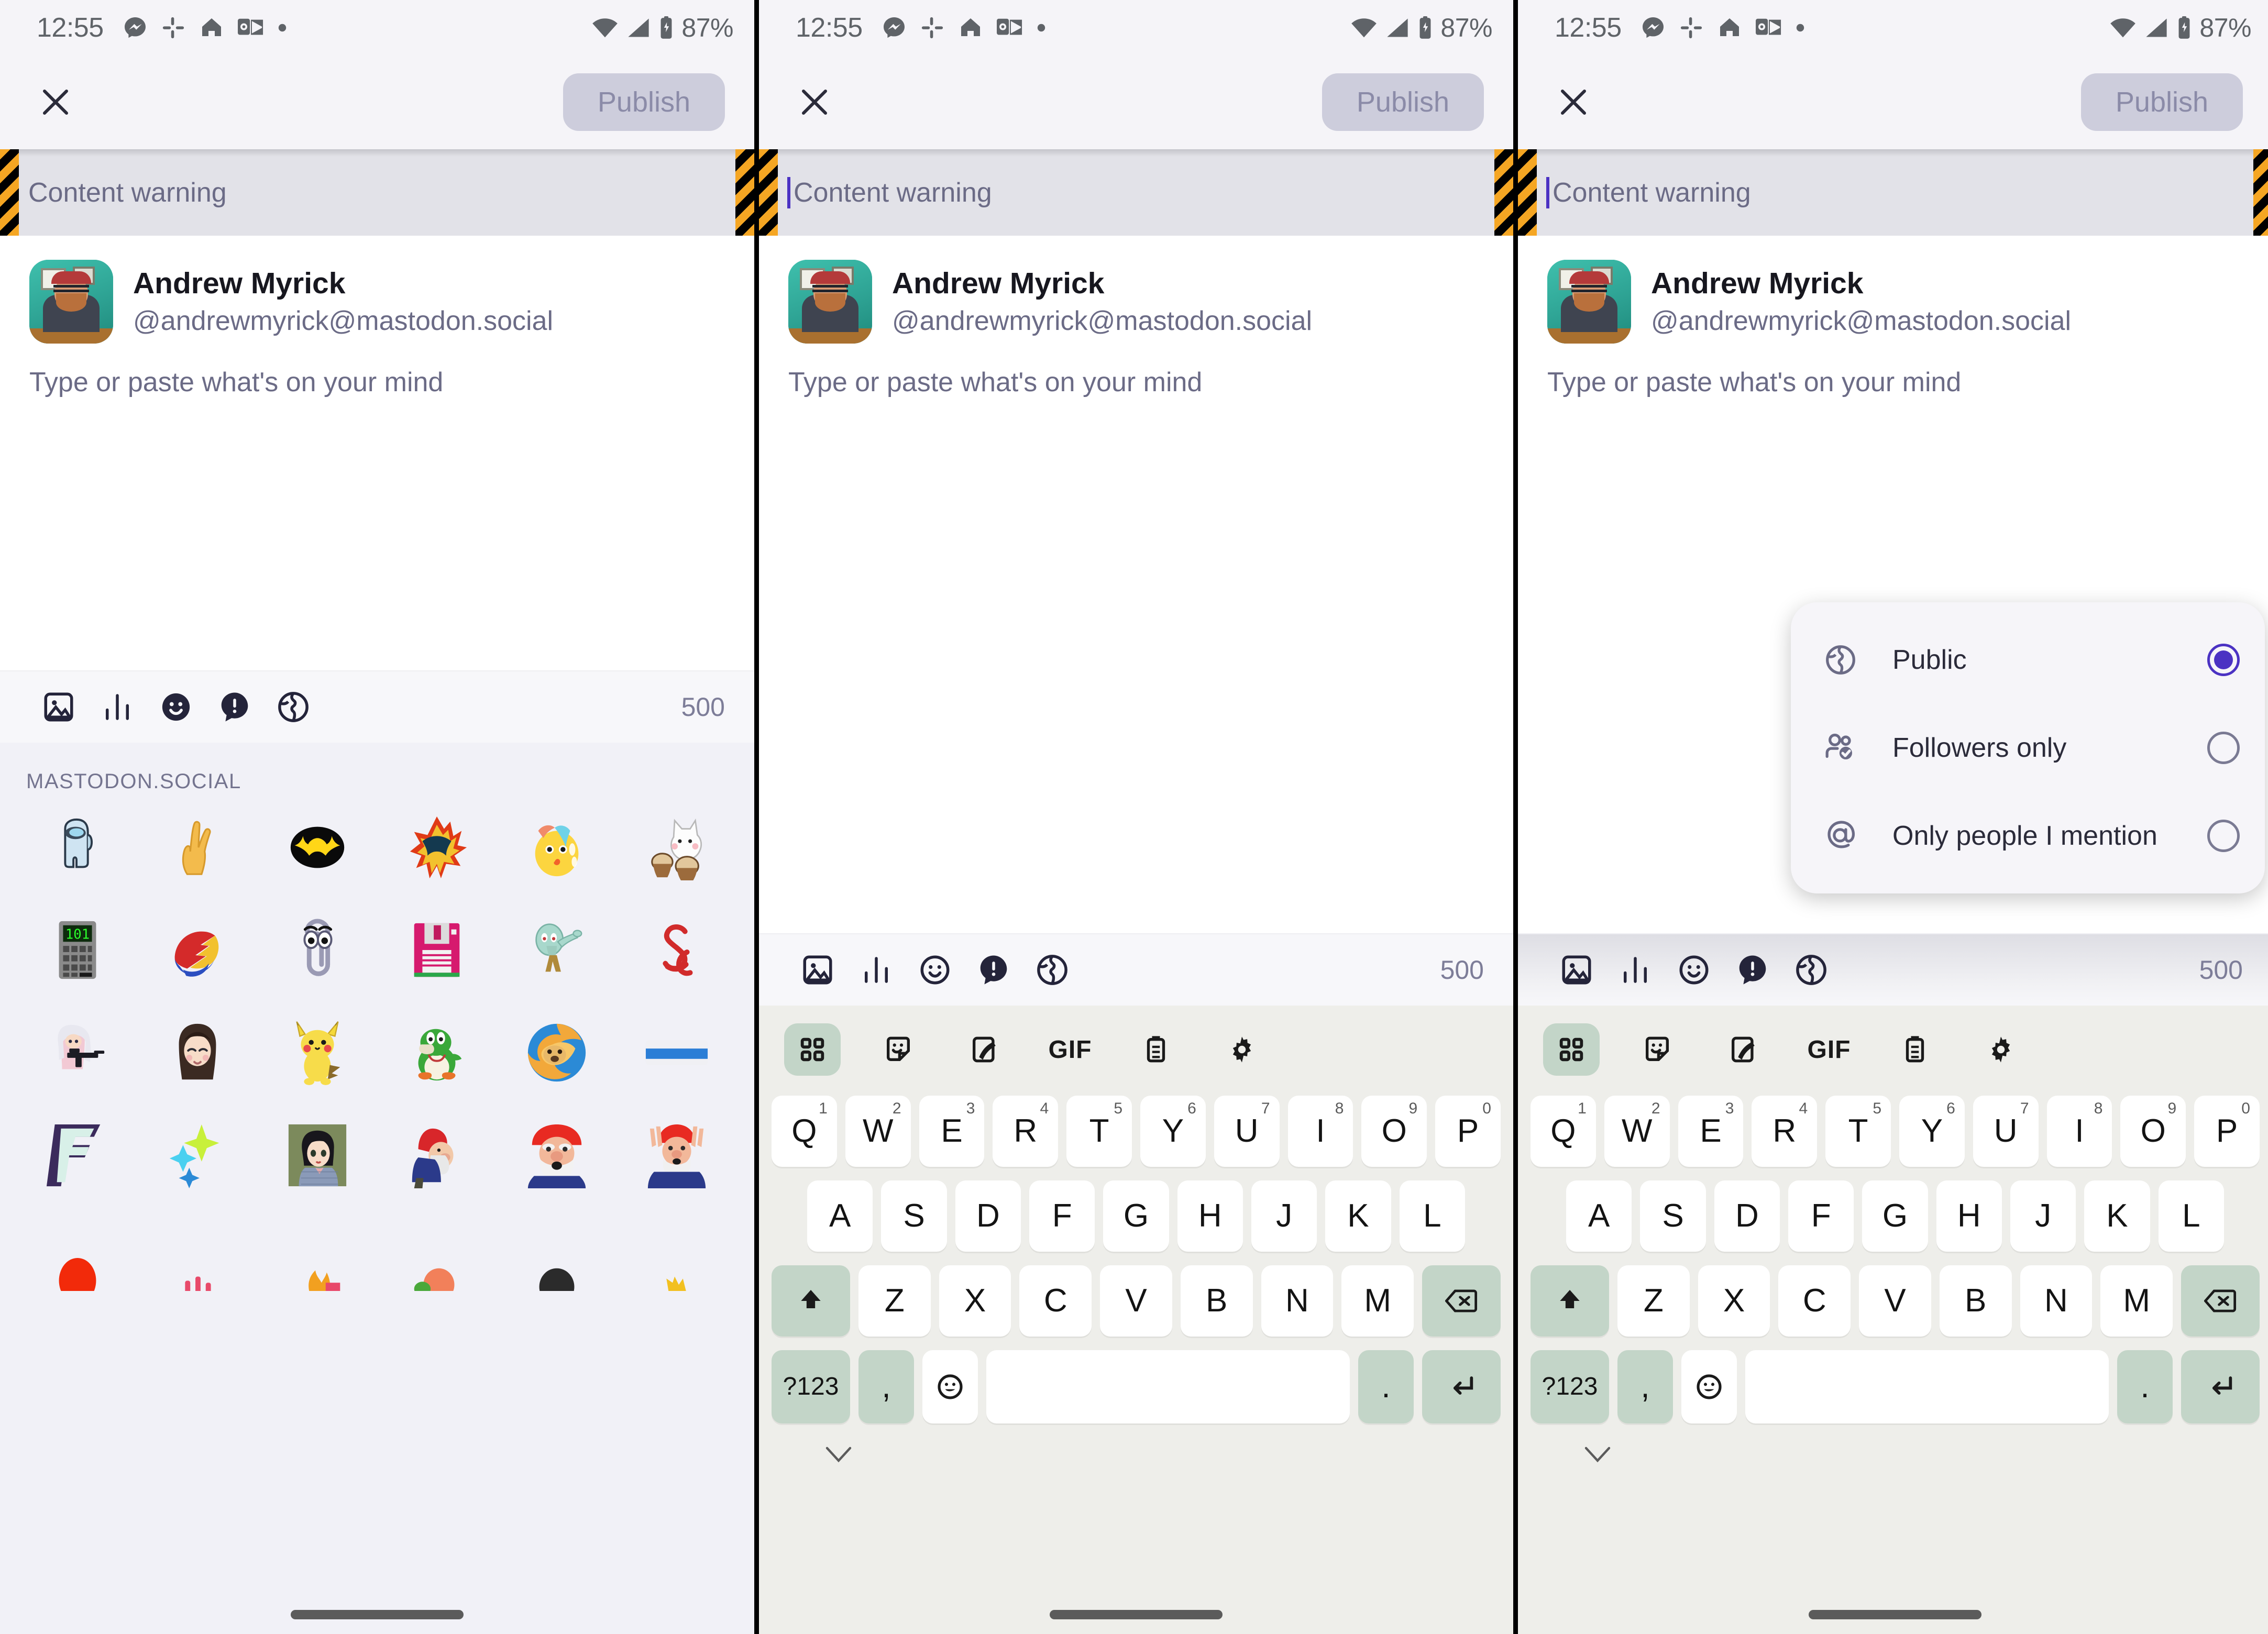  I want to click on shift-key, so click(811, 1301).